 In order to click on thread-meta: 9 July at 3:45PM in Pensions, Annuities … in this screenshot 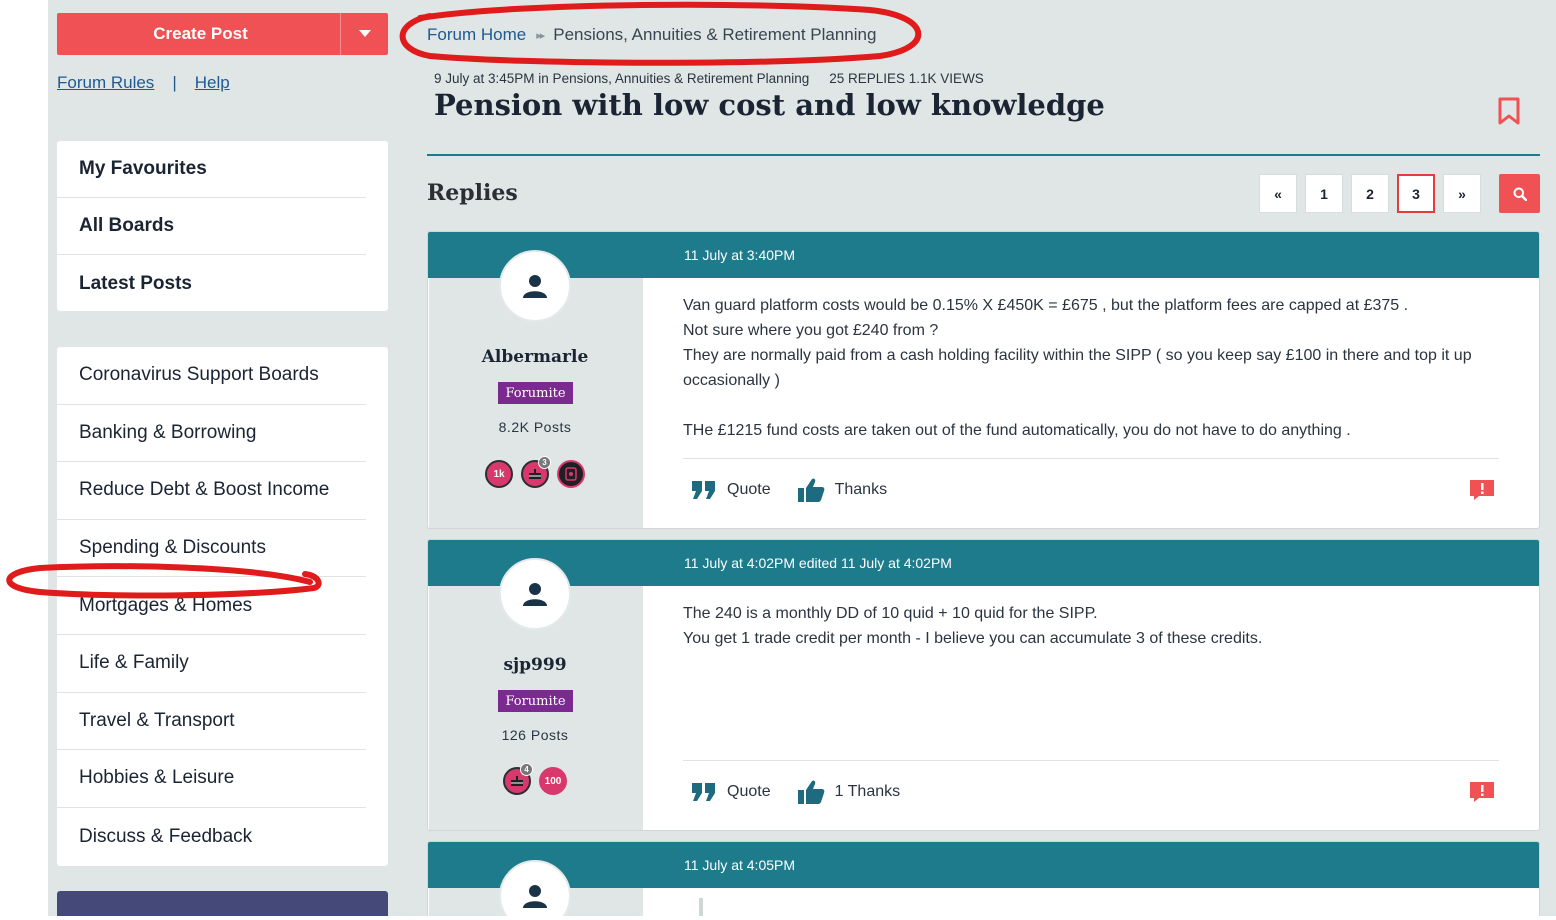, I will do `click(709, 78)`.